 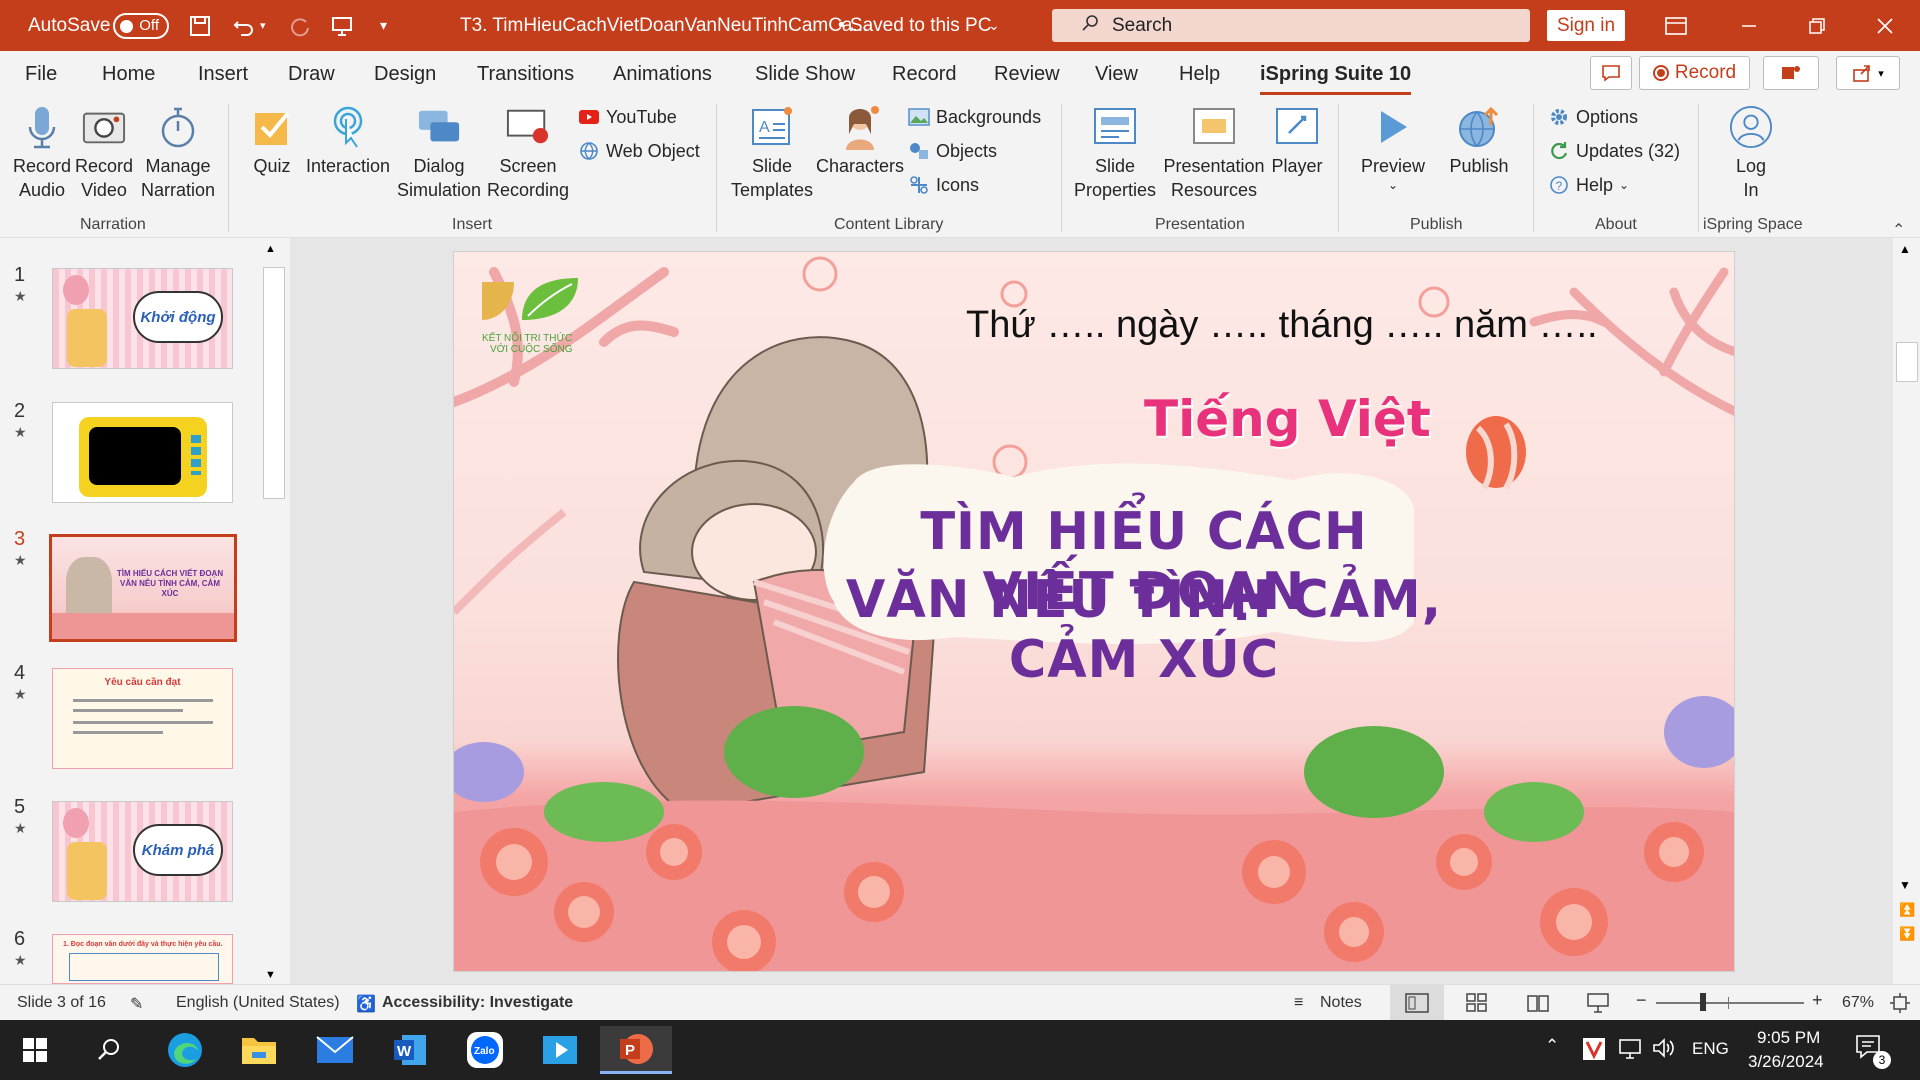 What do you see at coordinates (1115, 153) in the screenshot?
I see `slide-properties-button: Slide Properties` at bounding box center [1115, 153].